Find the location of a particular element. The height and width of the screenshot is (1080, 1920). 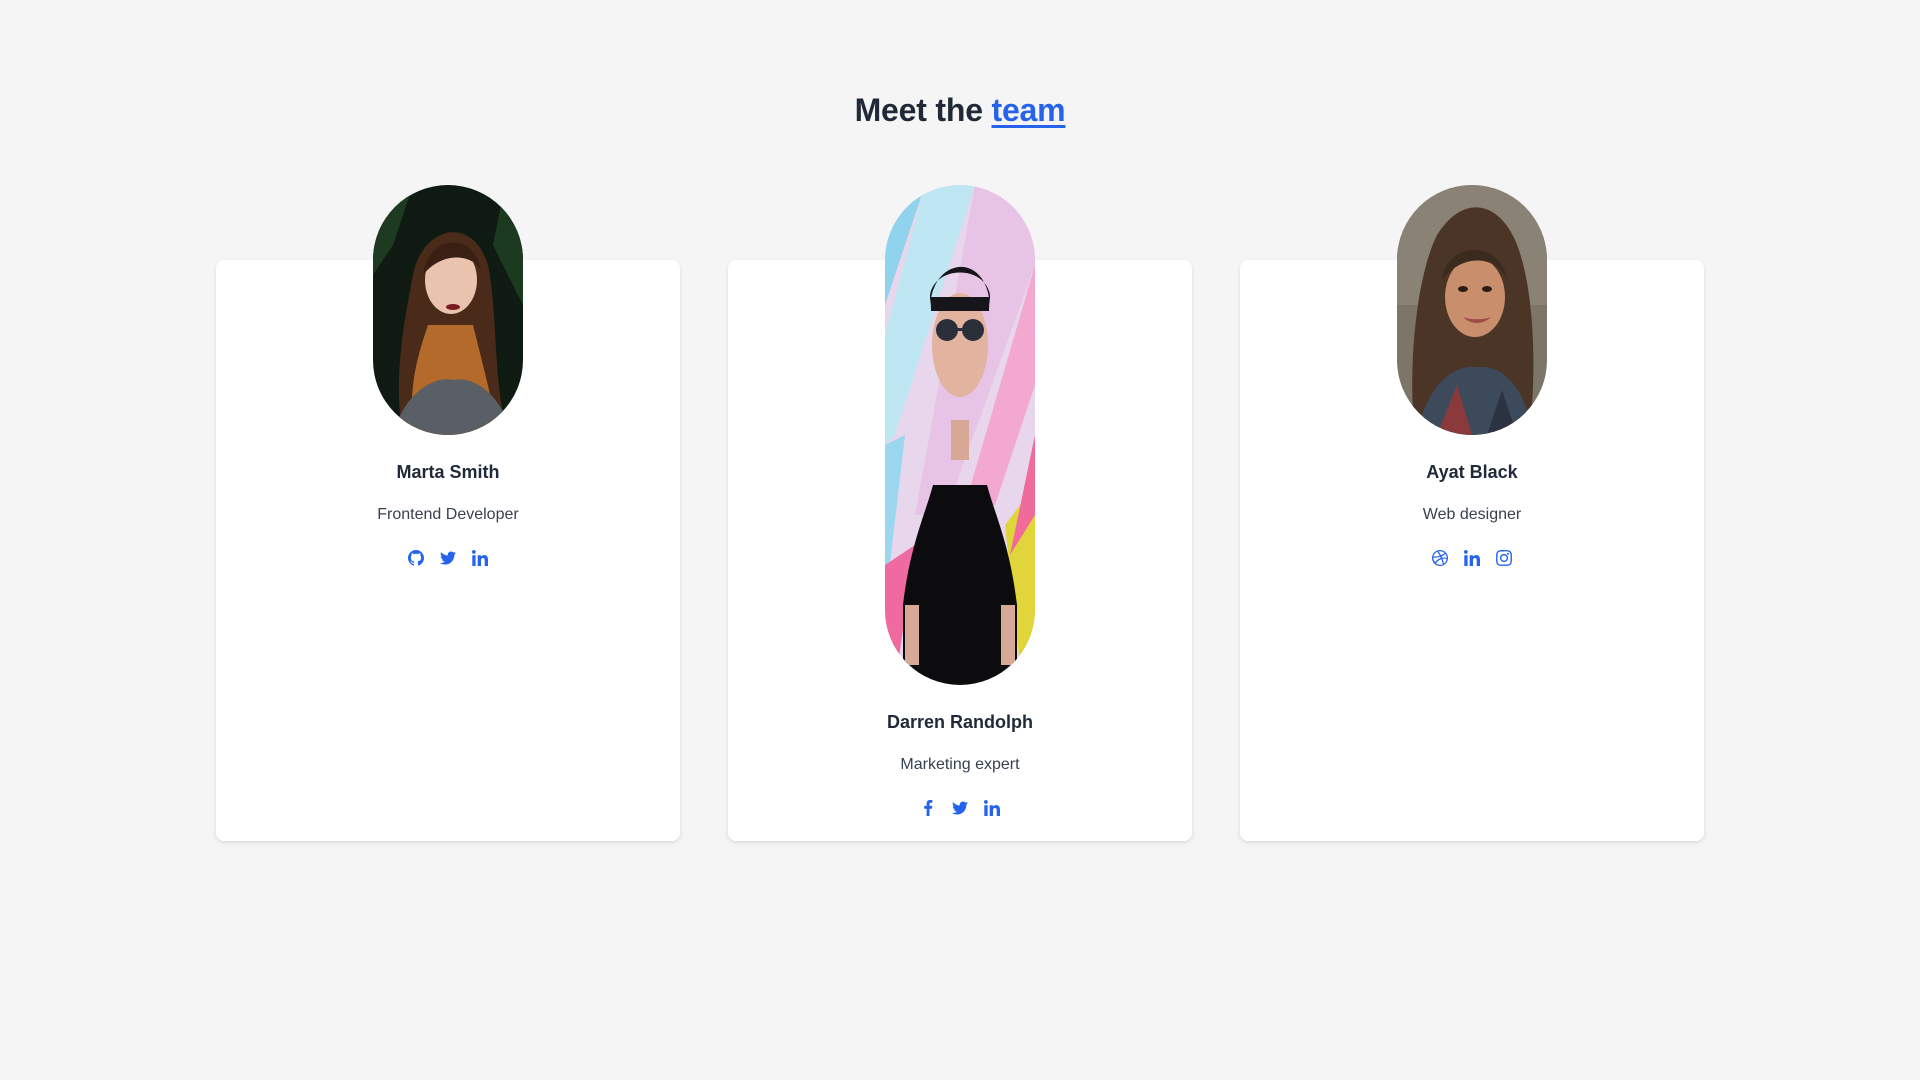

dribbble-icon is located at coordinates (1440, 558).